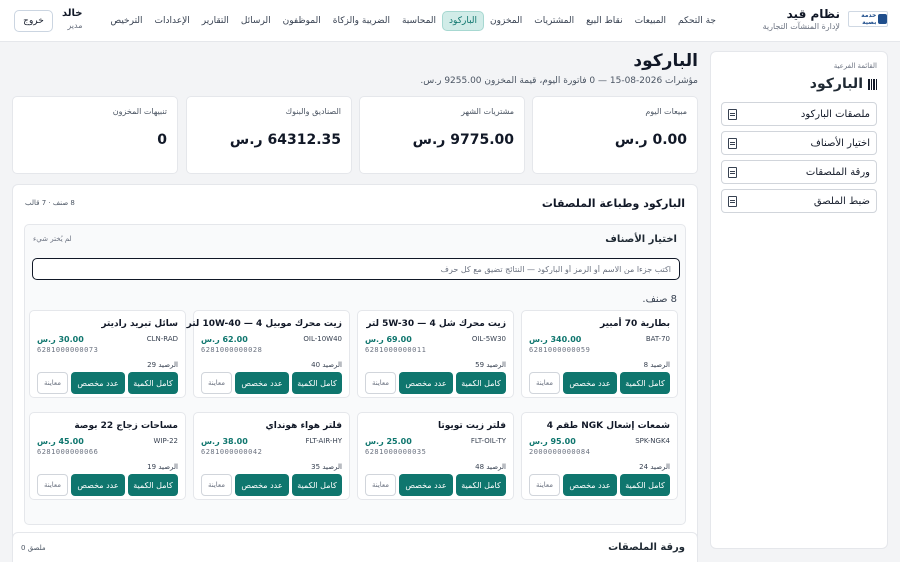 The width and height of the screenshot is (900, 562). I want to click on nav-item-tax-zakat: الضريبة والزكاة, so click(361, 21).